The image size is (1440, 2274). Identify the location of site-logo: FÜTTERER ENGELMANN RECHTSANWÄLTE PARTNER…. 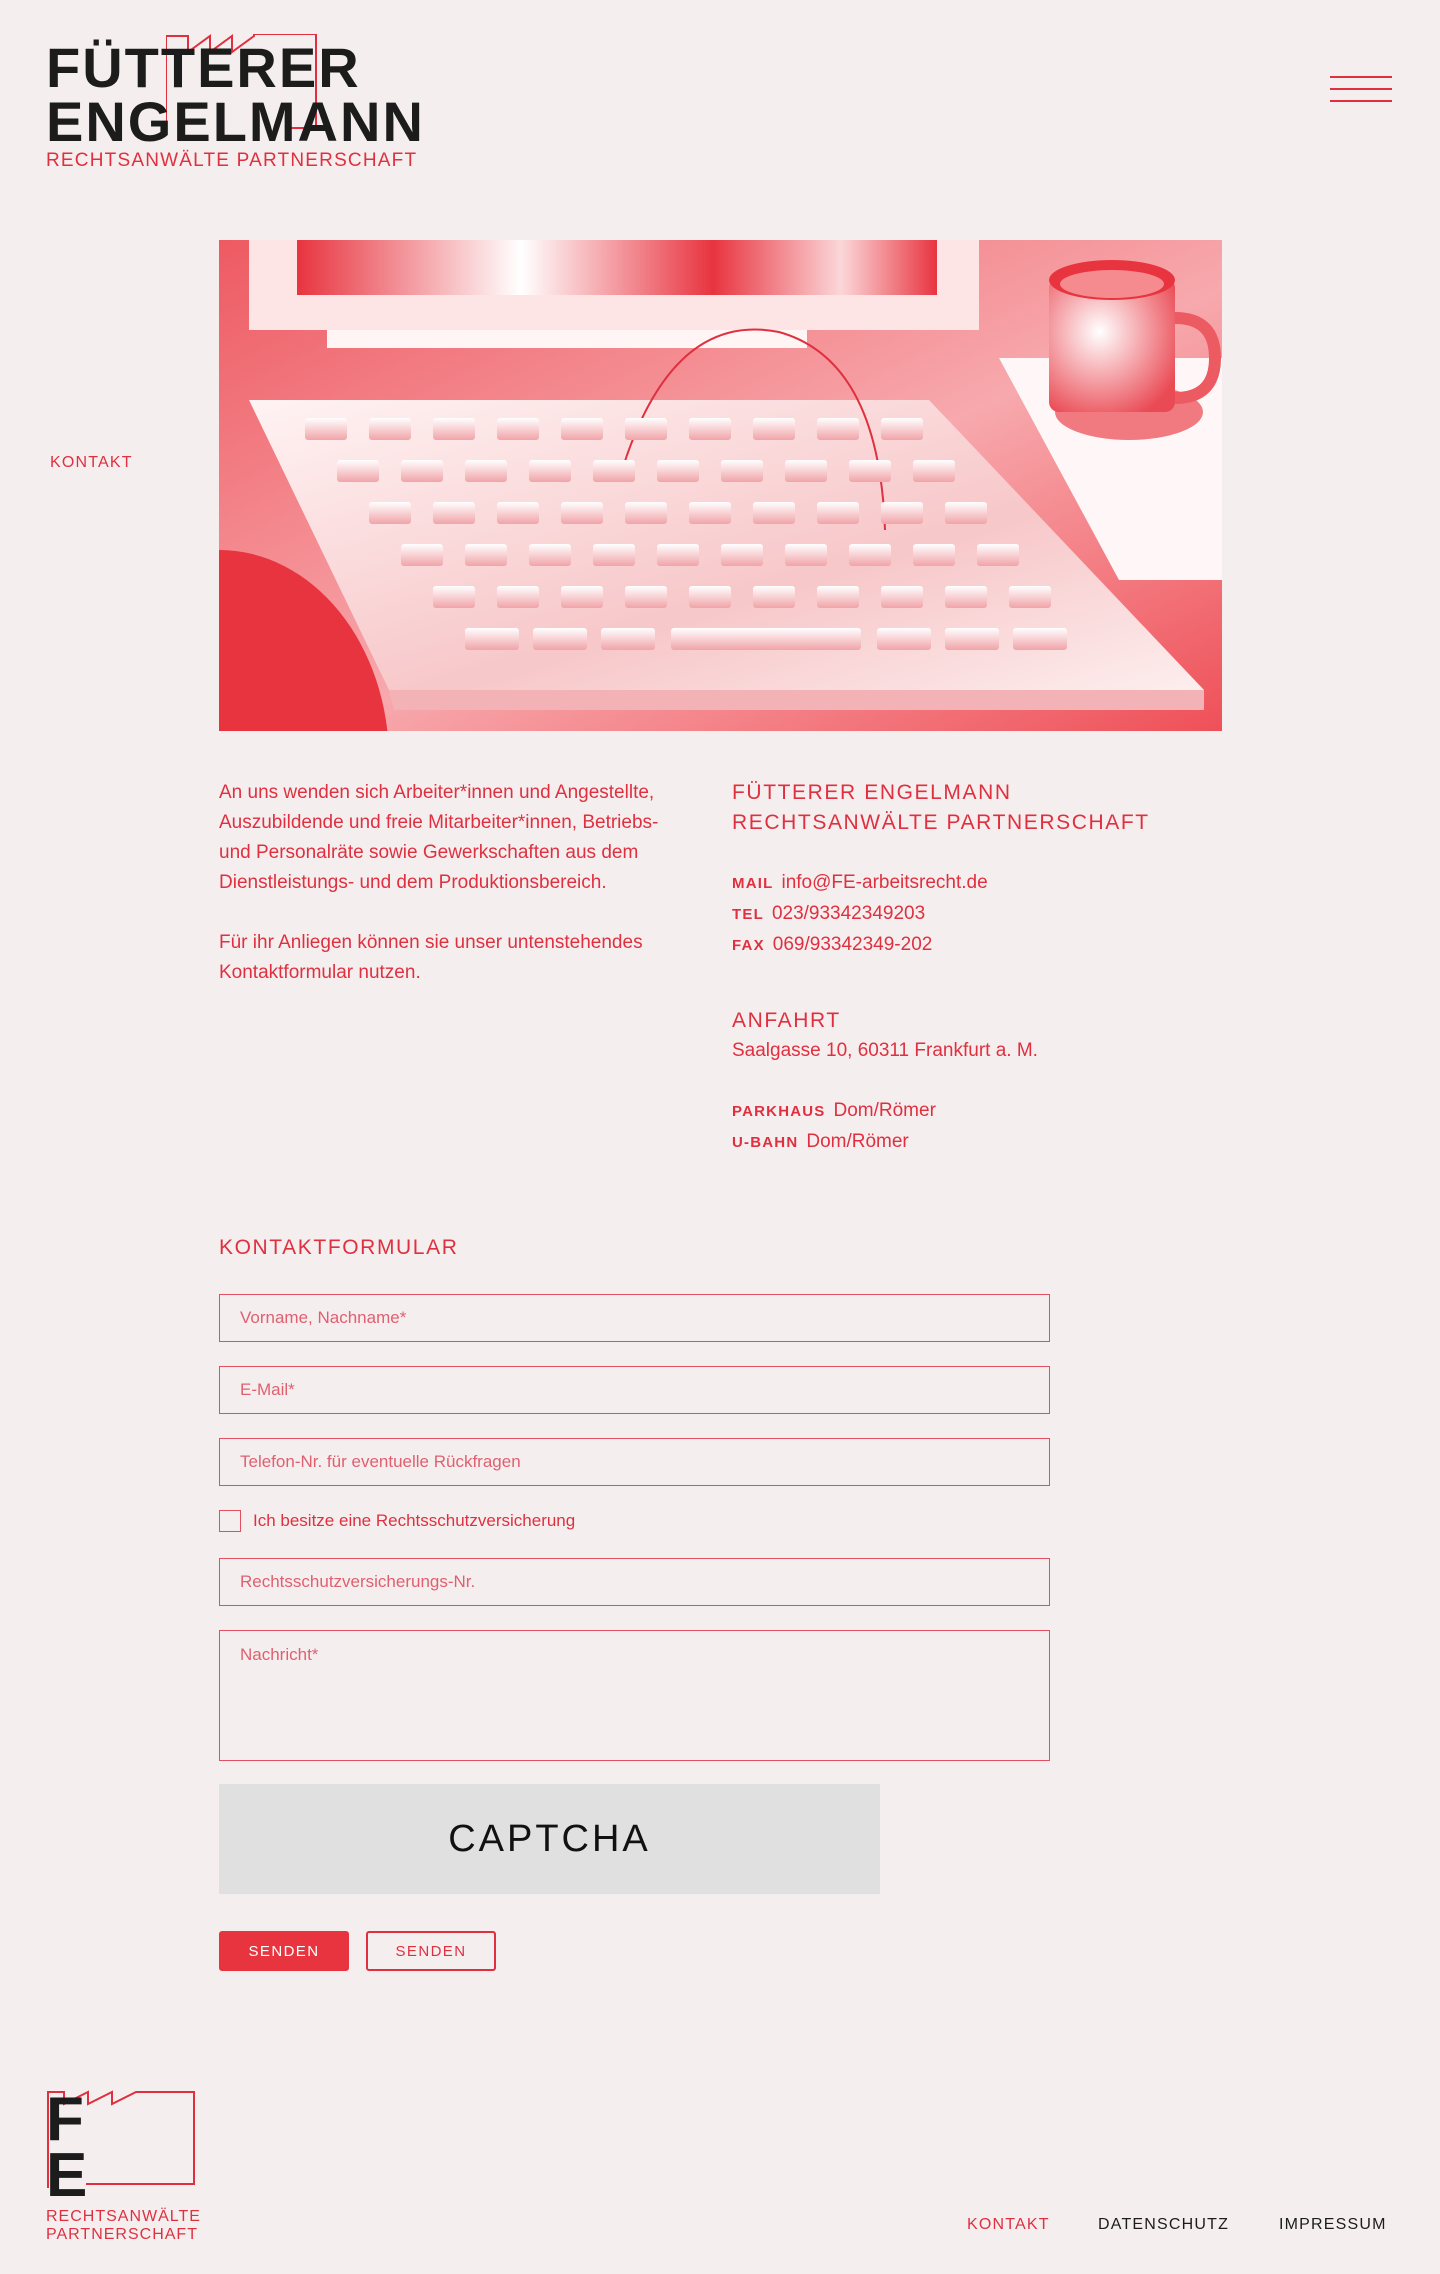
(246, 106).